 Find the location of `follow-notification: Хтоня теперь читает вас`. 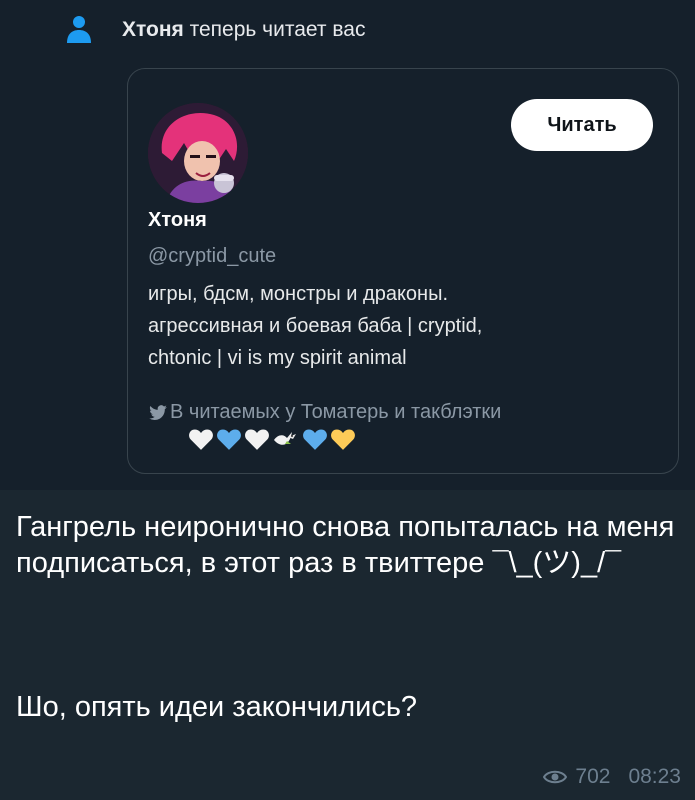

follow-notification: Хтоня теперь читает вас is located at coordinates (216, 30).